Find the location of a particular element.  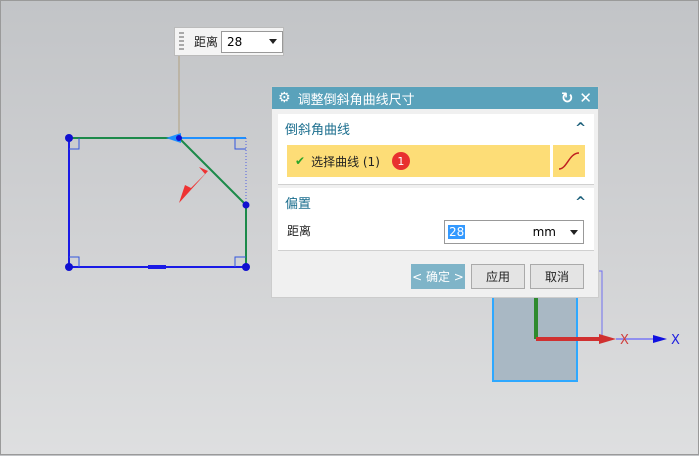

sketch-rectangle is located at coordinates (157, 203).